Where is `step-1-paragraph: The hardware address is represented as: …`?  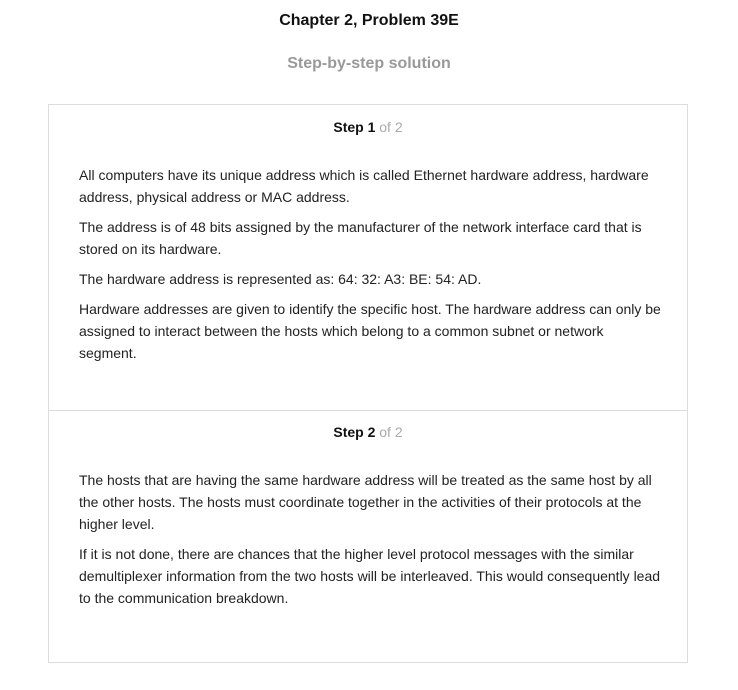 step-1-paragraph: The hardware address is represented as: … is located at coordinates (280, 279).